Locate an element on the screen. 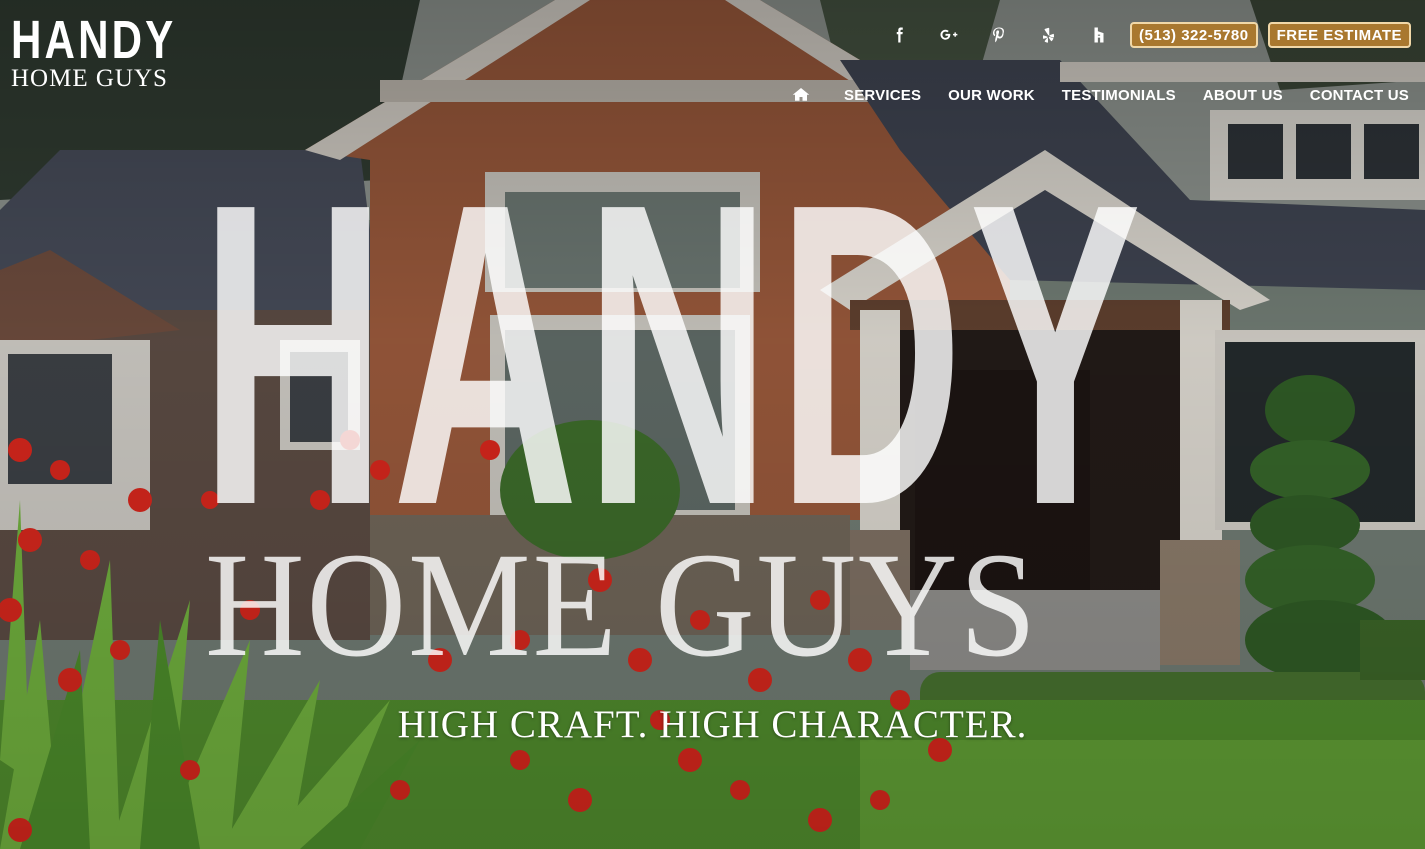  logo-subtitle: HOME GUYS is located at coordinates (89, 78).